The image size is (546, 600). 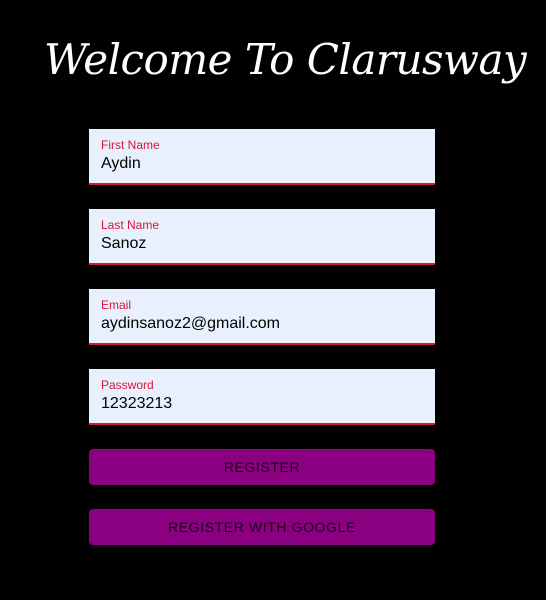 I want to click on password-label: Password, so click(x=127, y=385).